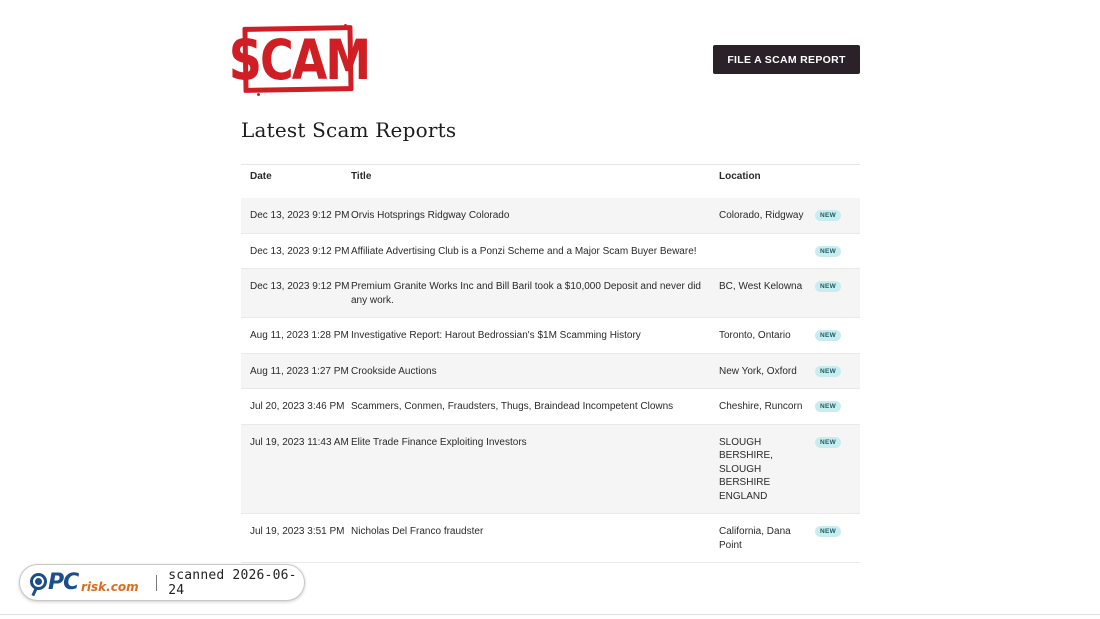  What do you see at coordinates (261, 176) in the screenshot?
I see `column-header-date: Date` at bounding box center [261, 176].